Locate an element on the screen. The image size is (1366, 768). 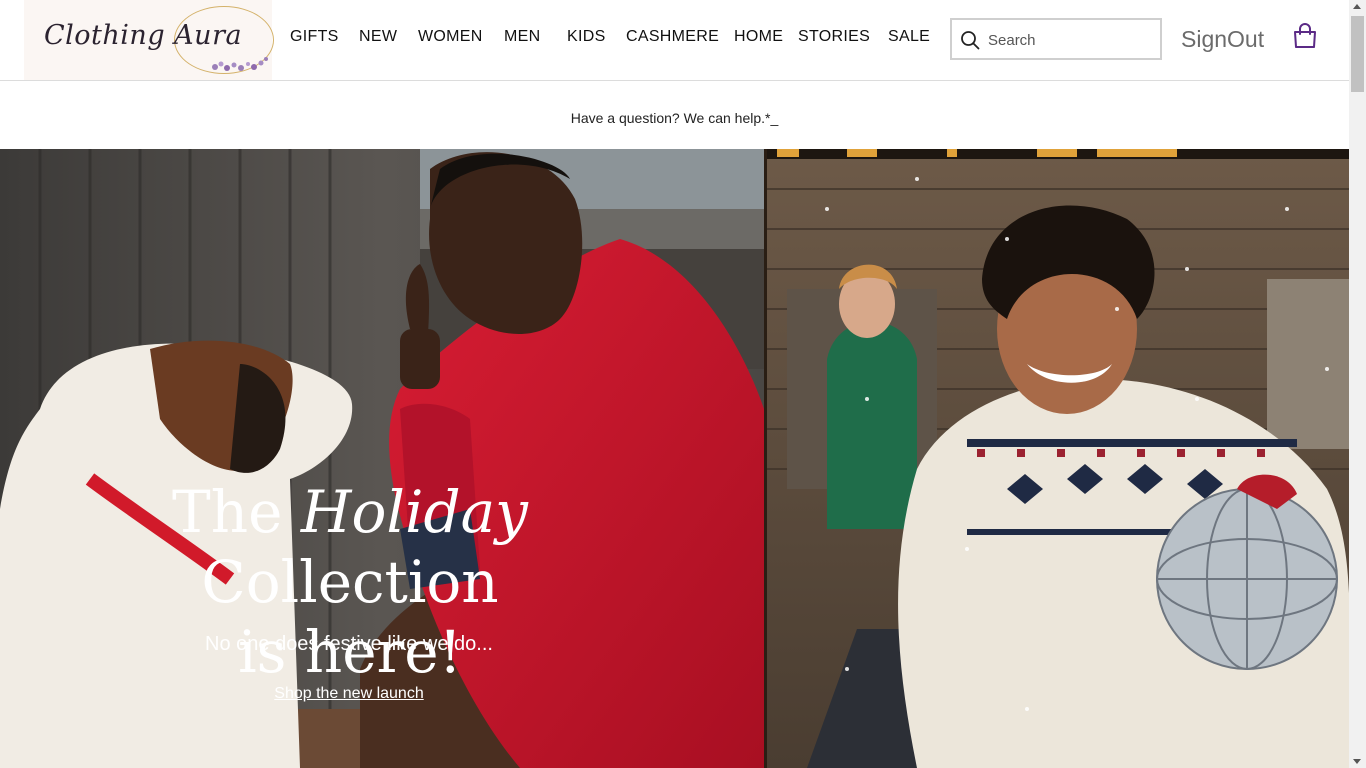
nav-item-women: WOMEN is located at coordinates (450, 37).